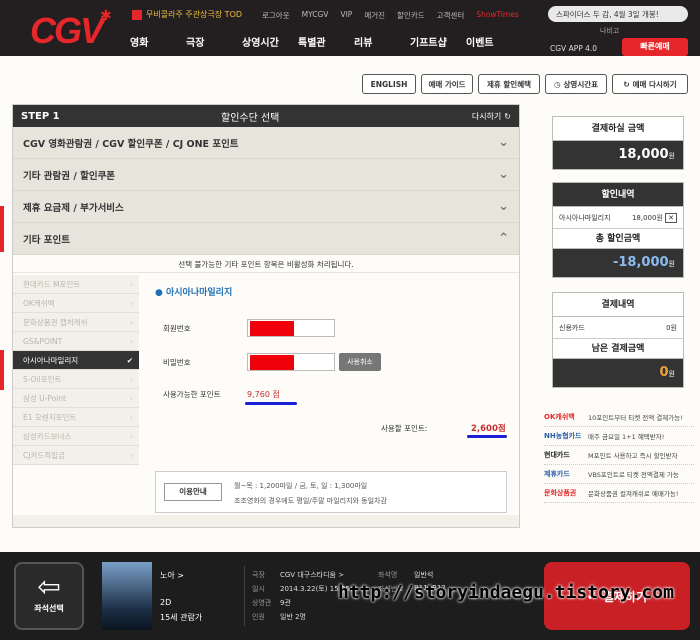 The height and width of the screenshot is (640, 700). What do you see at coordinates (177, 362) in the screenshot?
I see `password-label: 비밀번호` at bounding box center [177, 362].